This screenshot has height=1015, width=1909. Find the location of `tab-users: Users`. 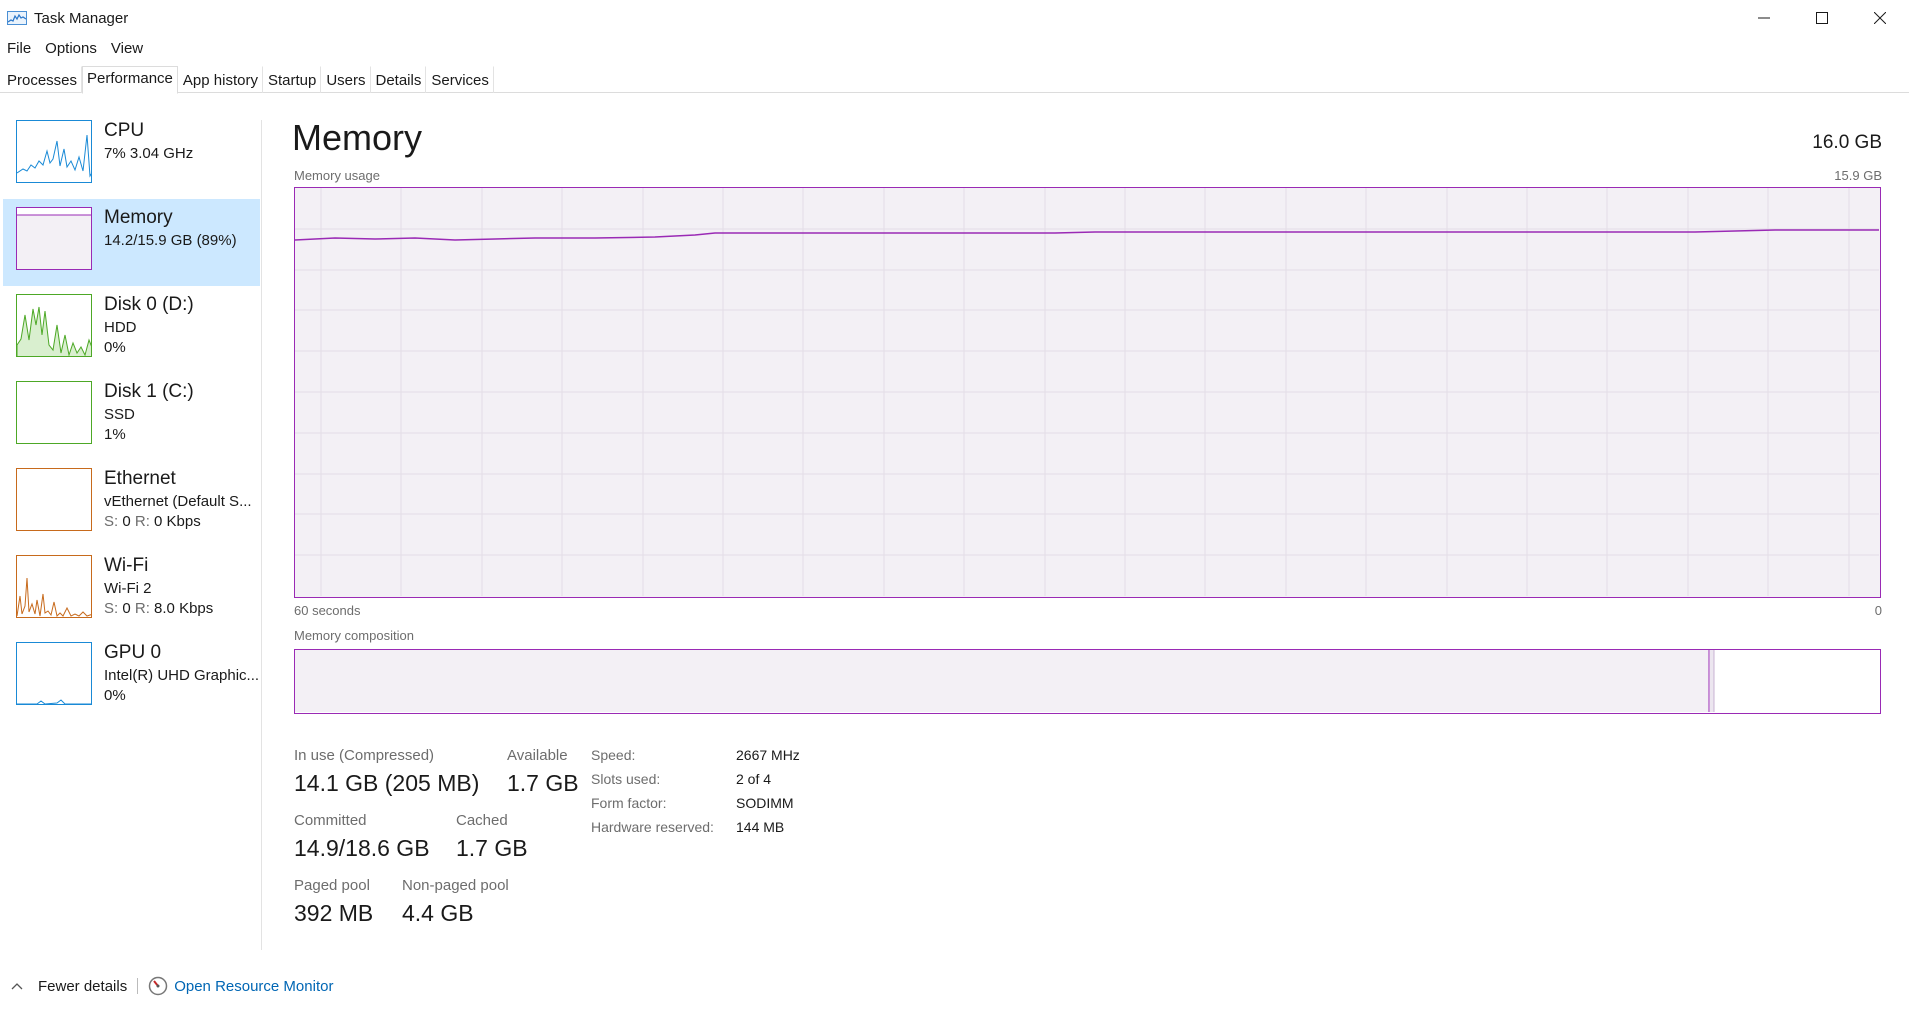

tab-users: Users is located at coordinates (346, 79).